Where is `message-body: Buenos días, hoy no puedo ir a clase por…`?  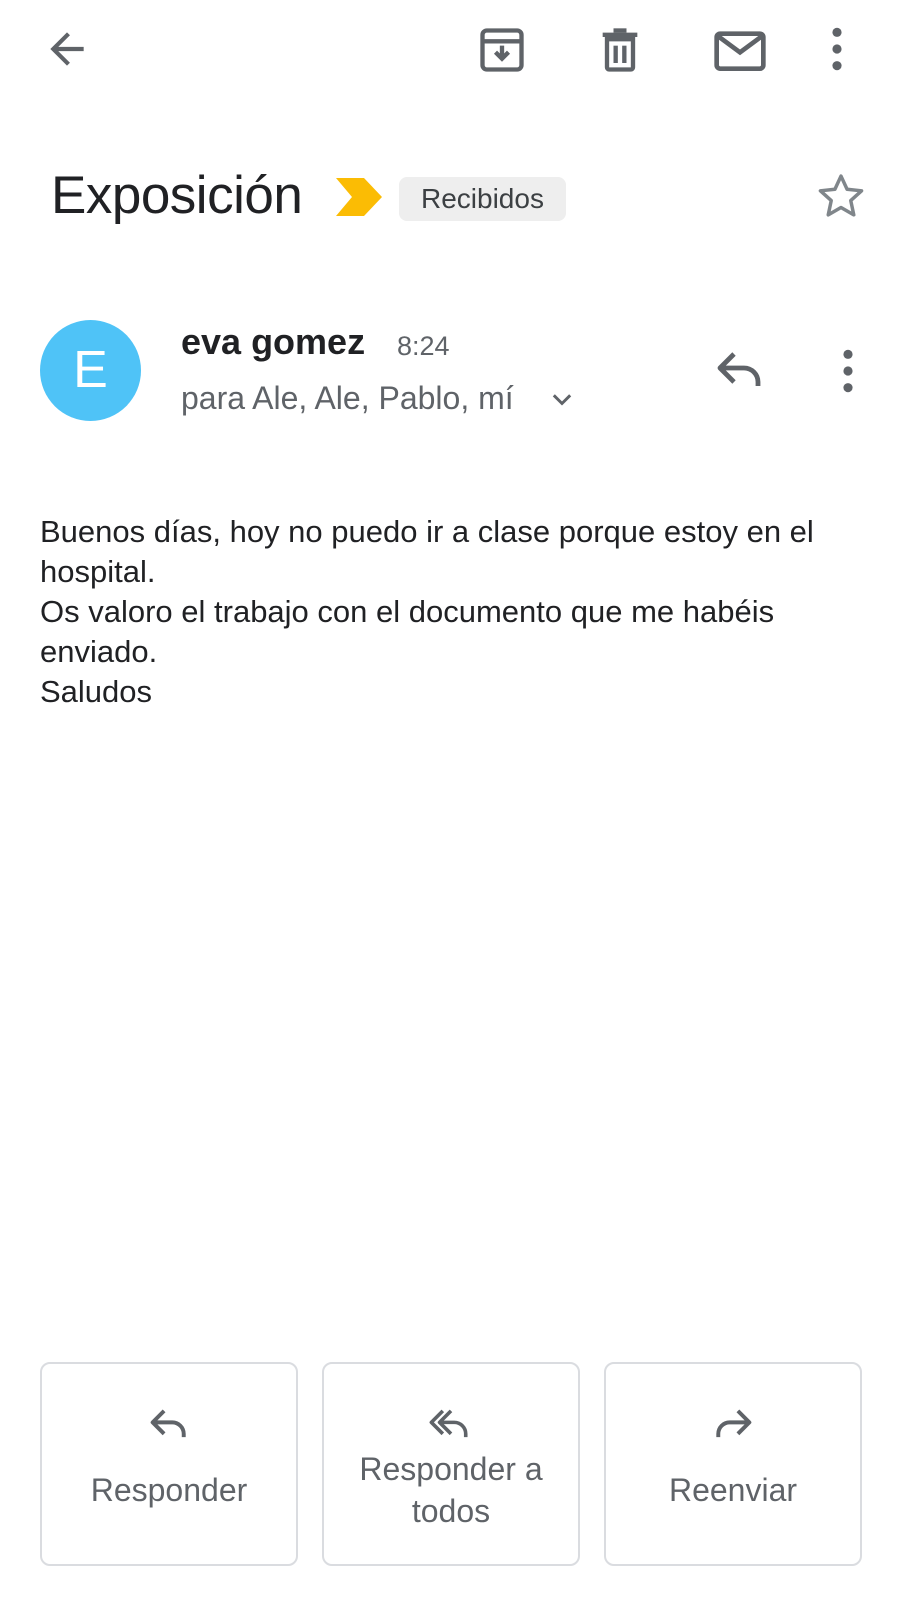 message-body: Buenos días, hoy no puedo ir a clase por… is located at coordinates (455, 612).